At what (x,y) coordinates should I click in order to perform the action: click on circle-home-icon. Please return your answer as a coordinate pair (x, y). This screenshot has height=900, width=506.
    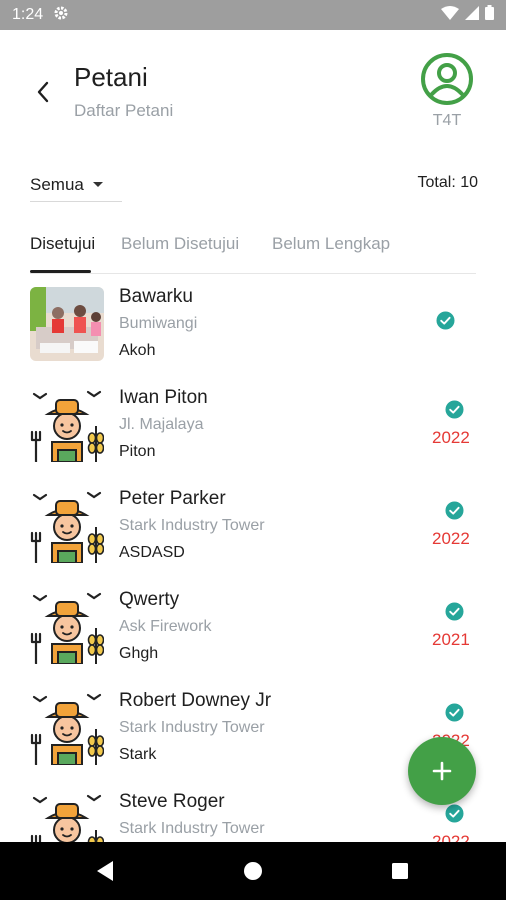
    Looking at the image, I should click on (253, 871).